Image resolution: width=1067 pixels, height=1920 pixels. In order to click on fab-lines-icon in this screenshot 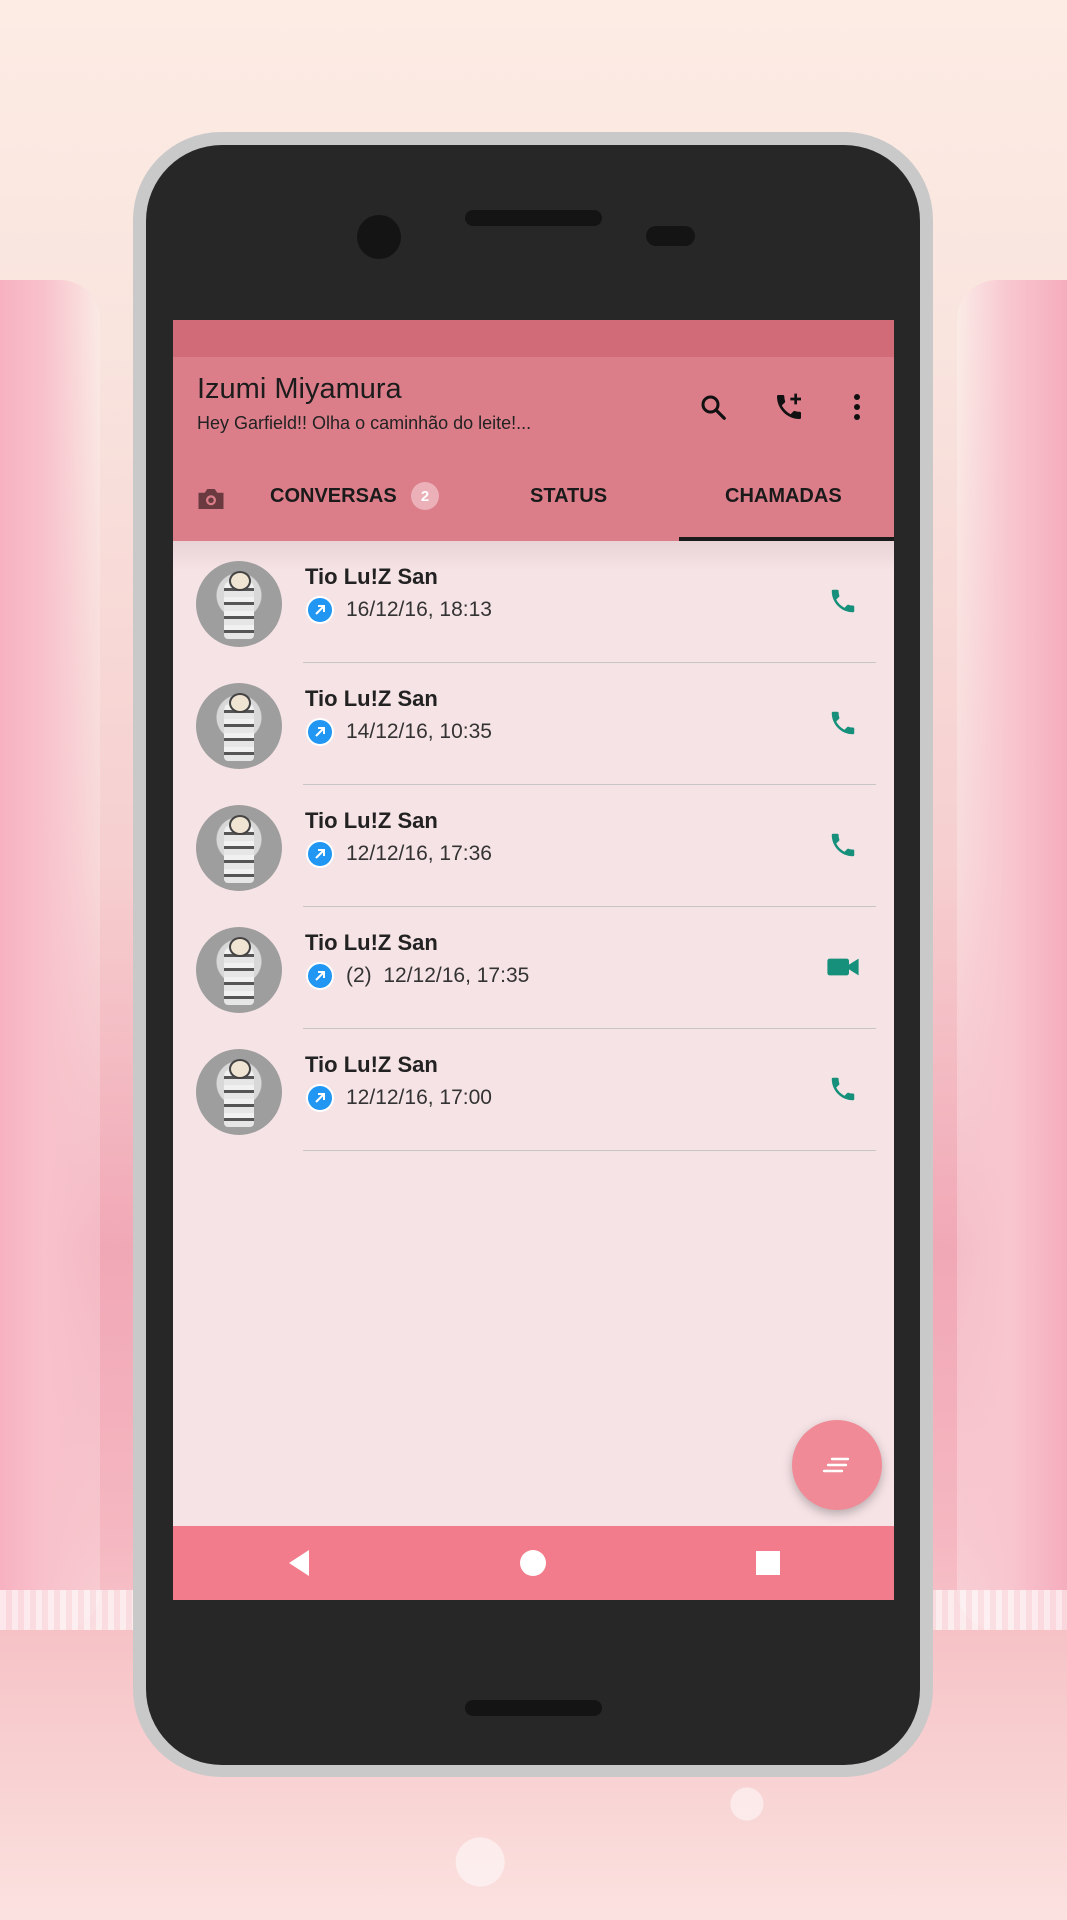, I will do `click(836, 1465)`.